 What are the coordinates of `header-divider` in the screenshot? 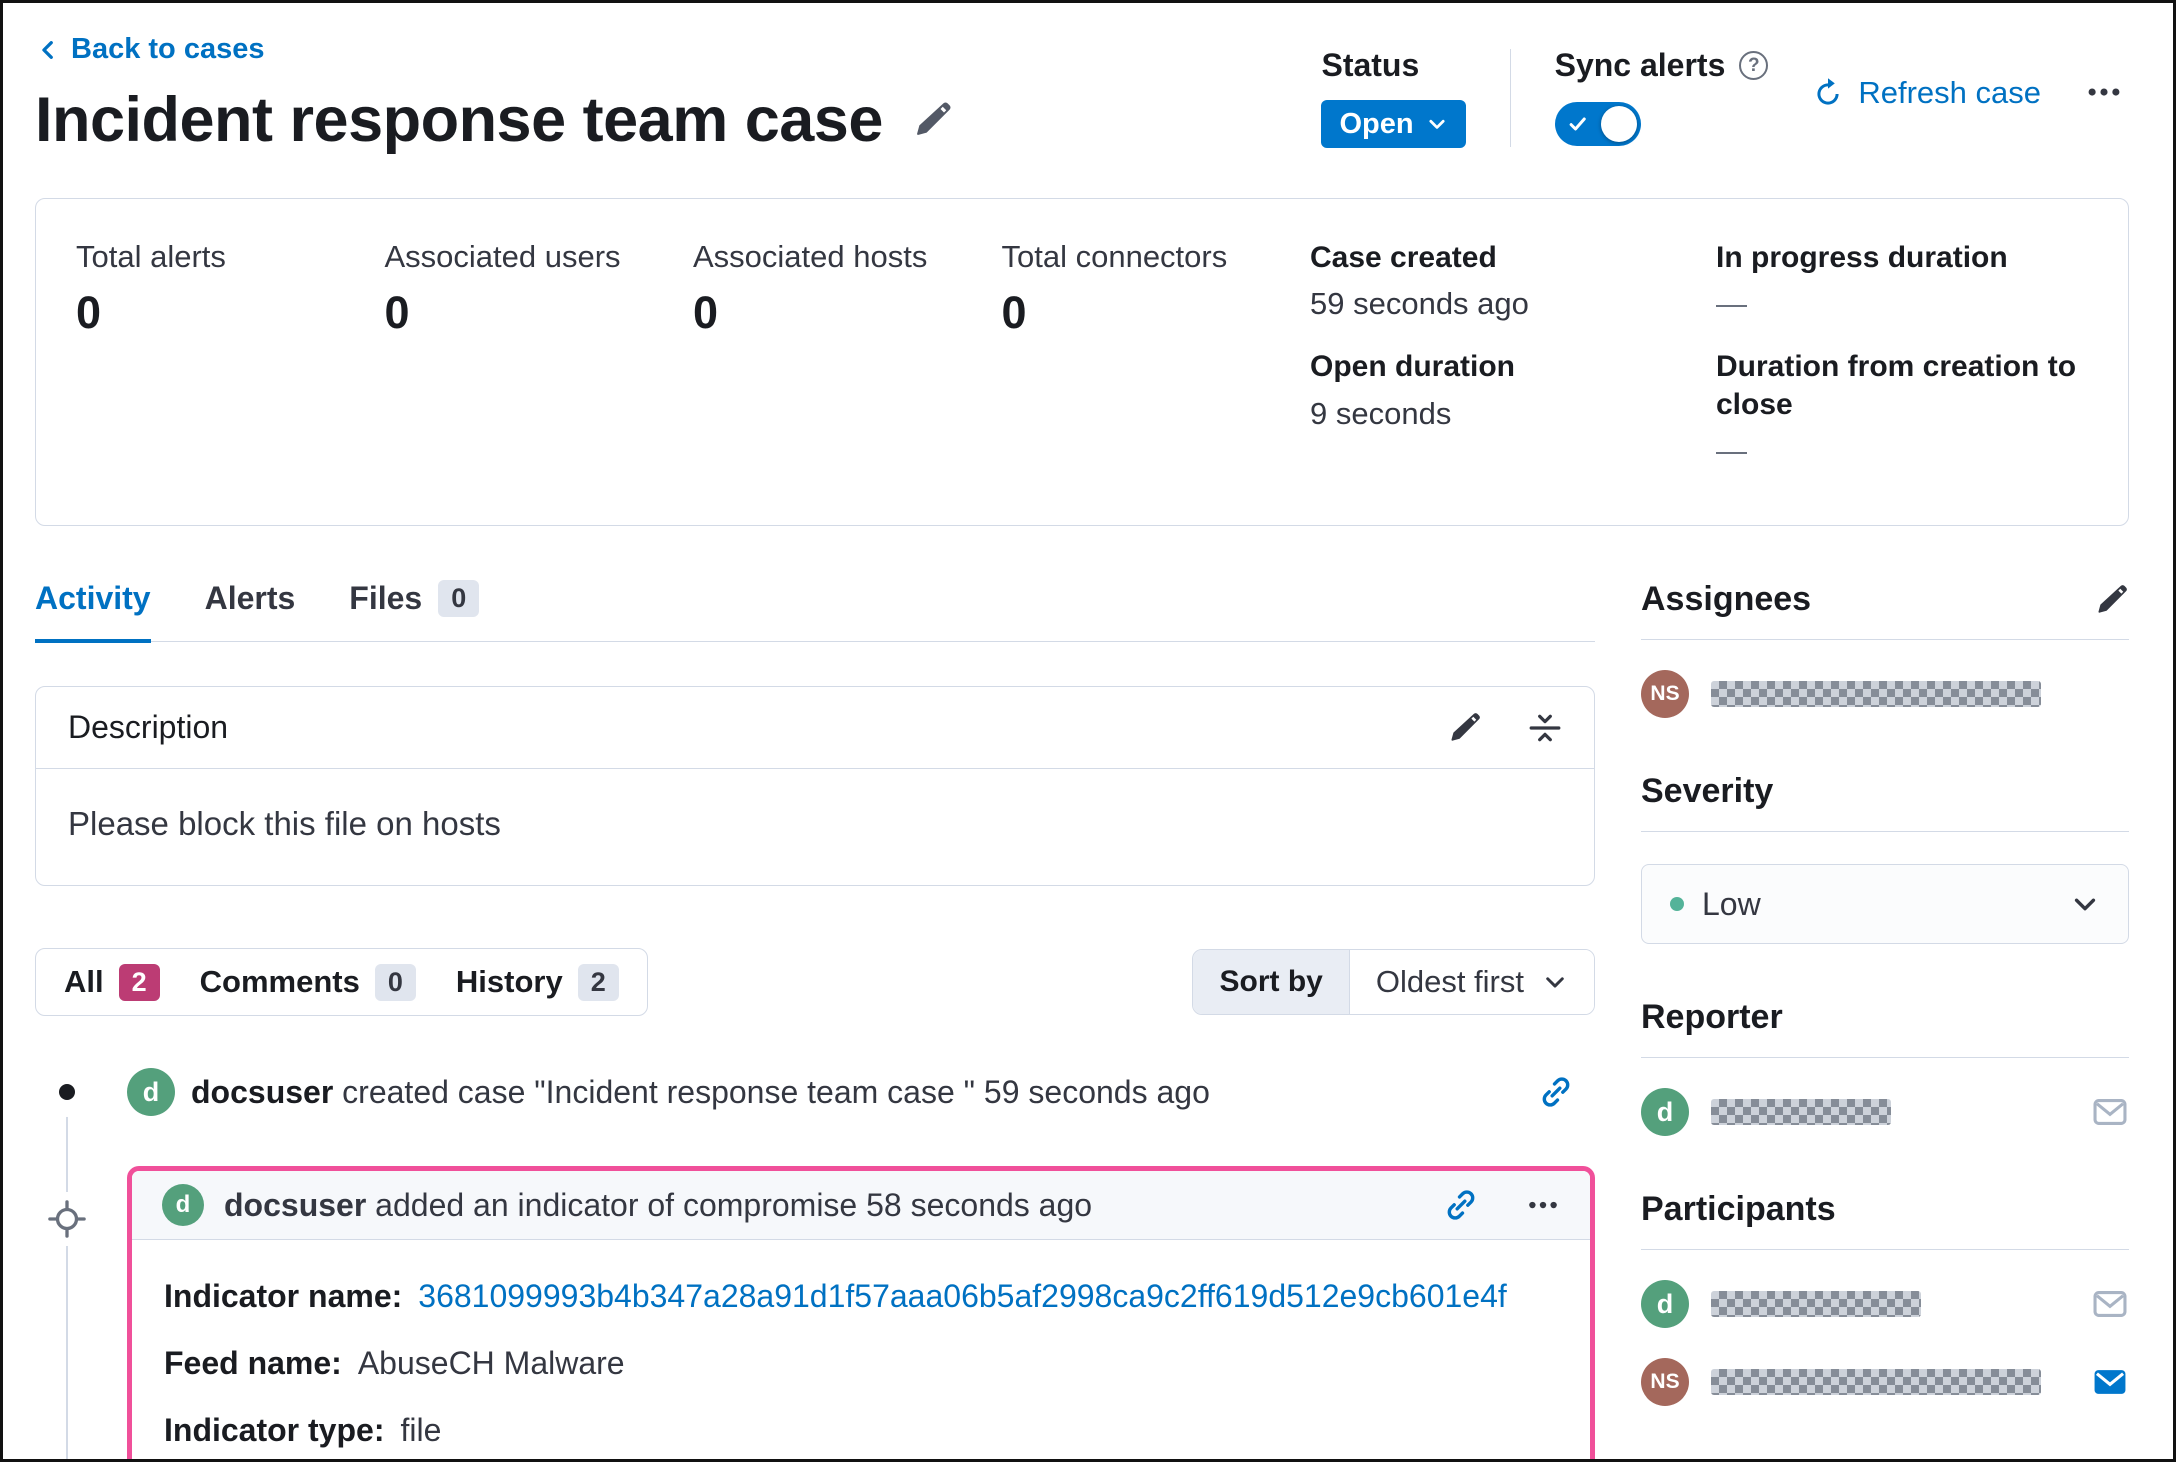 It's located at (1510, 98).